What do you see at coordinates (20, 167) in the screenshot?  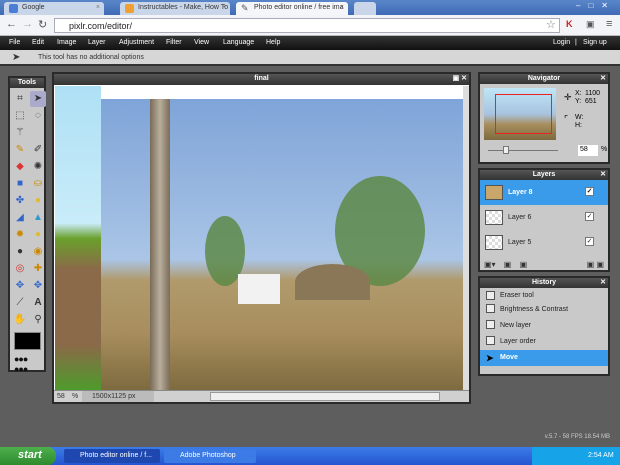 I see `eraser-tool-icon: ◆` at bounding box center [20, 167].